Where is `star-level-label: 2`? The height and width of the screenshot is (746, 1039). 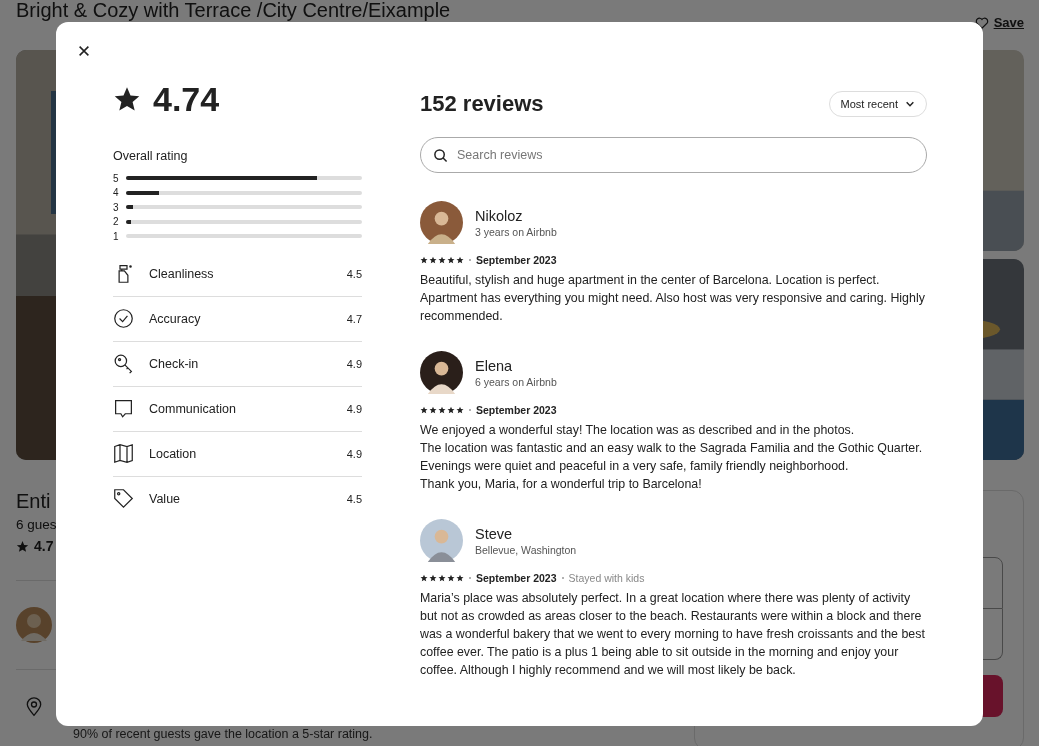 star-level-label: 2 is located at coordinates (116, 222).